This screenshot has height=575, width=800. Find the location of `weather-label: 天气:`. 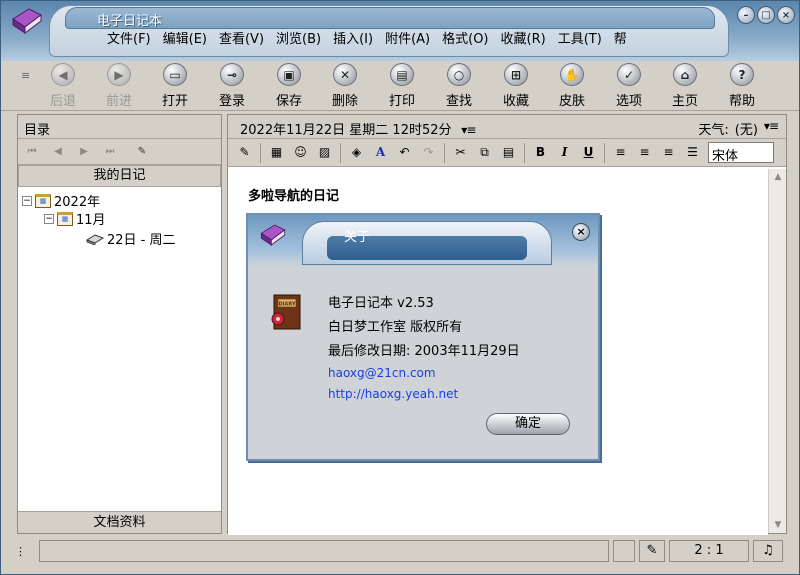

weather-label: 天气: is located at coordinates (713, 130).